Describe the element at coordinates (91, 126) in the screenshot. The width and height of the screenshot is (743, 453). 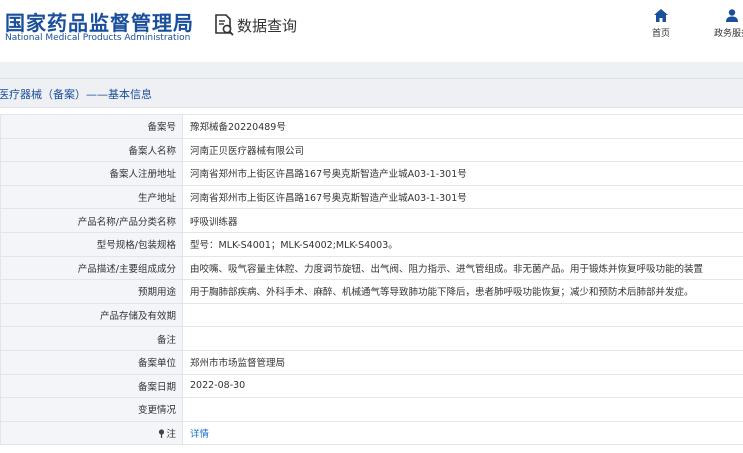
I see `field-label: 备案号` at that location.